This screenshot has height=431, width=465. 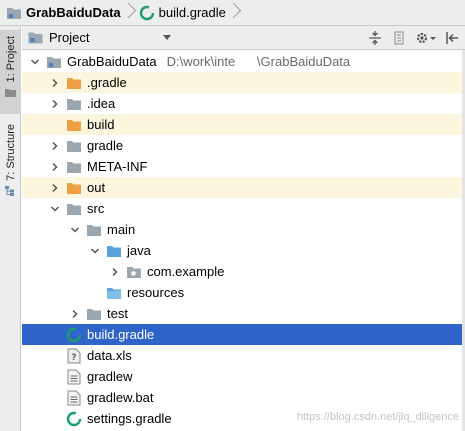 I want to click on project-view-icon, so click(x=35, y=37).